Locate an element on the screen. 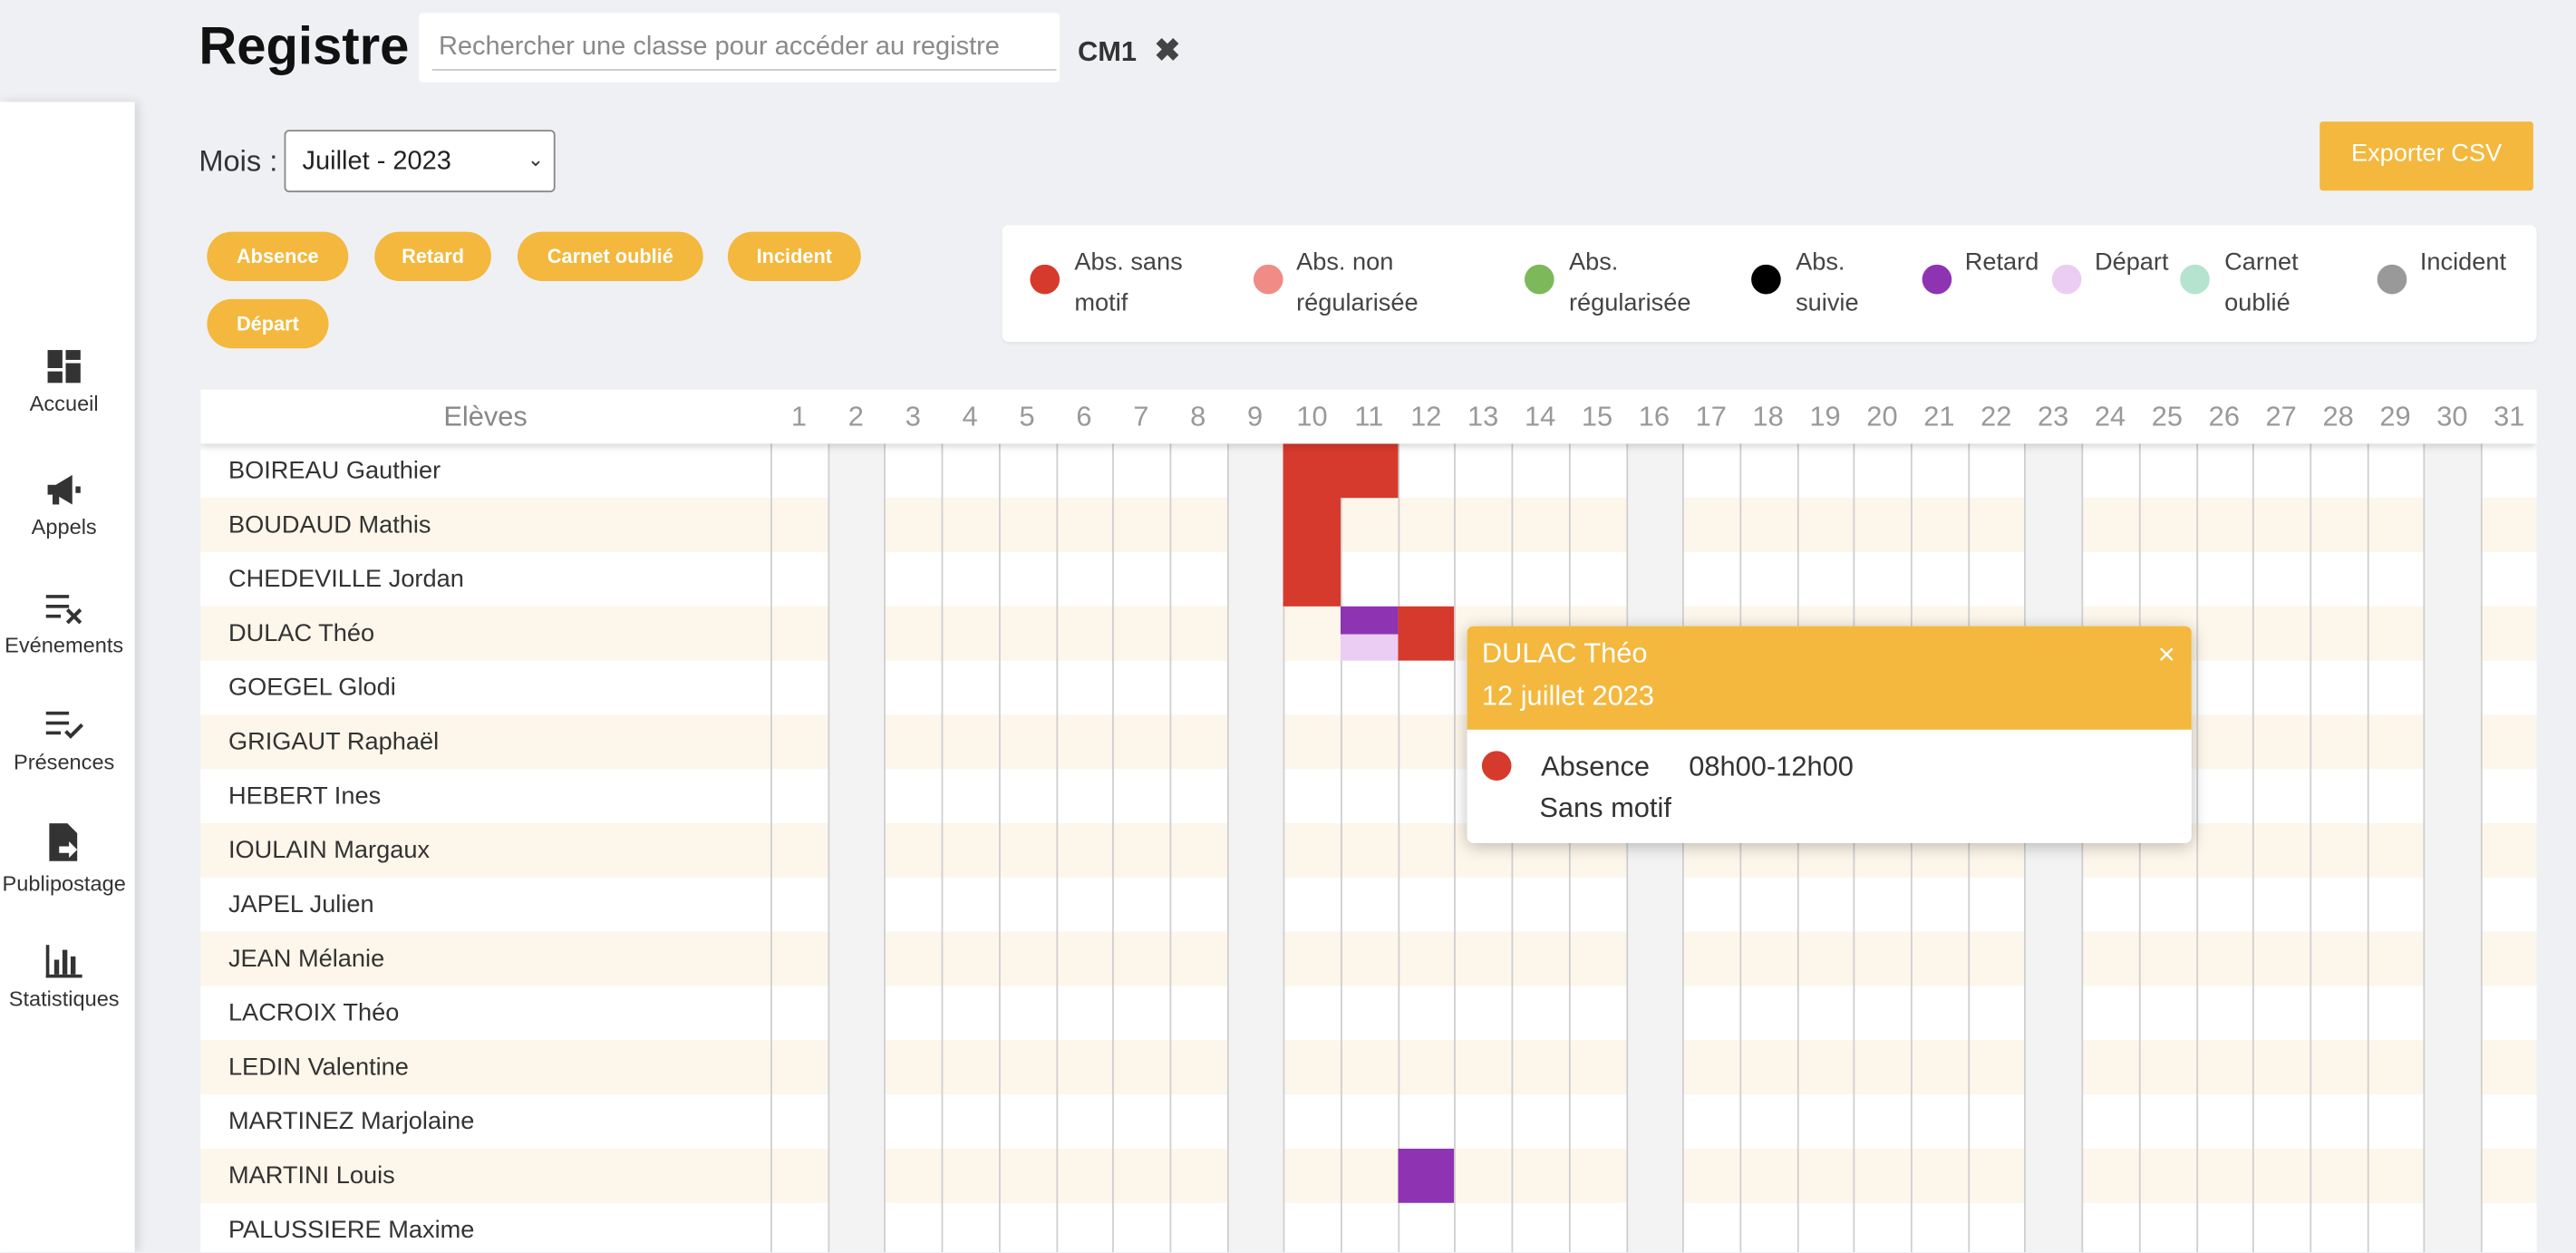 The image size is (2576, 1253). sidebar-item-publipostage: Publipostage is located at coordinates (64, 858).